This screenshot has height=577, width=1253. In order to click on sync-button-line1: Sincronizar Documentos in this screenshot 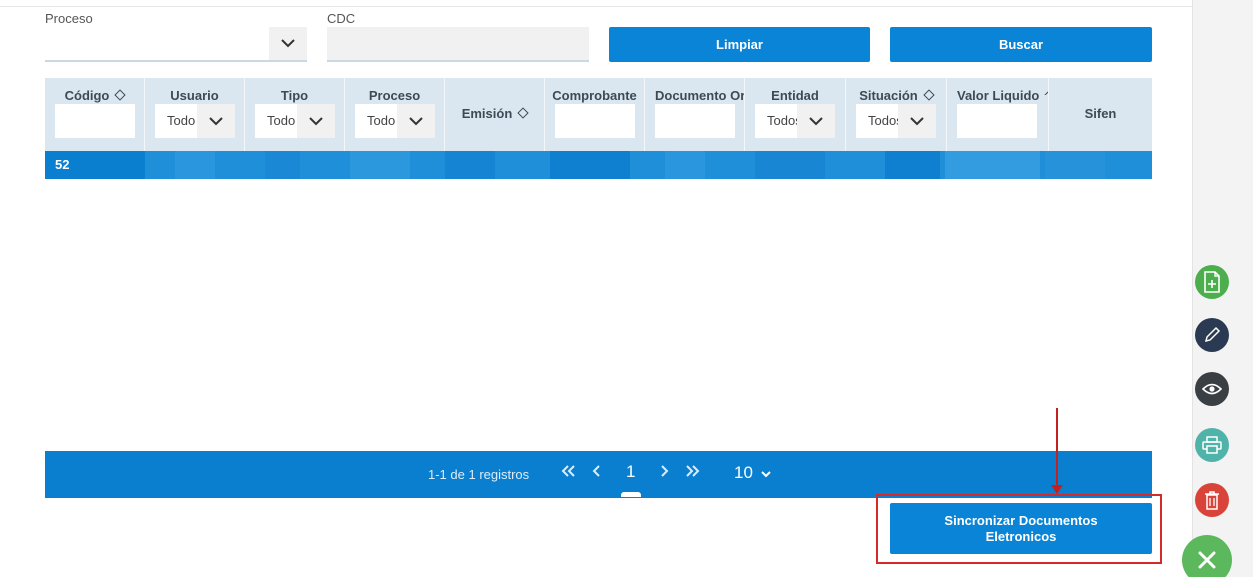, I will do `click(1021, 520)`.